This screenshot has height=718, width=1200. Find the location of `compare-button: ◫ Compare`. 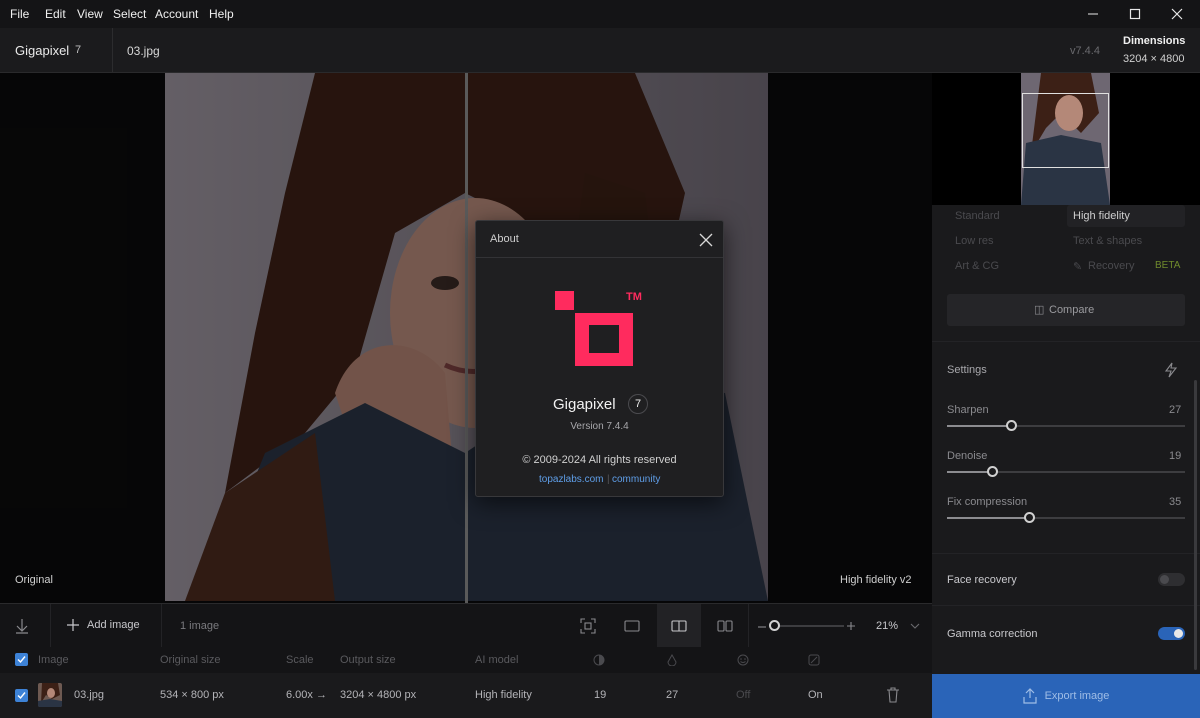

compare-button: ◫ Compare is located at coordinates (1066, 310).